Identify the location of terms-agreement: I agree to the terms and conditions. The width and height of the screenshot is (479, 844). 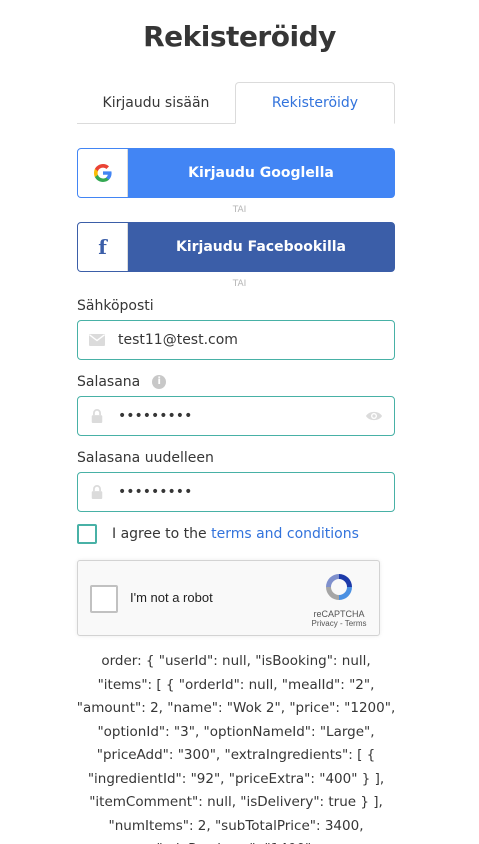
(218, 534).